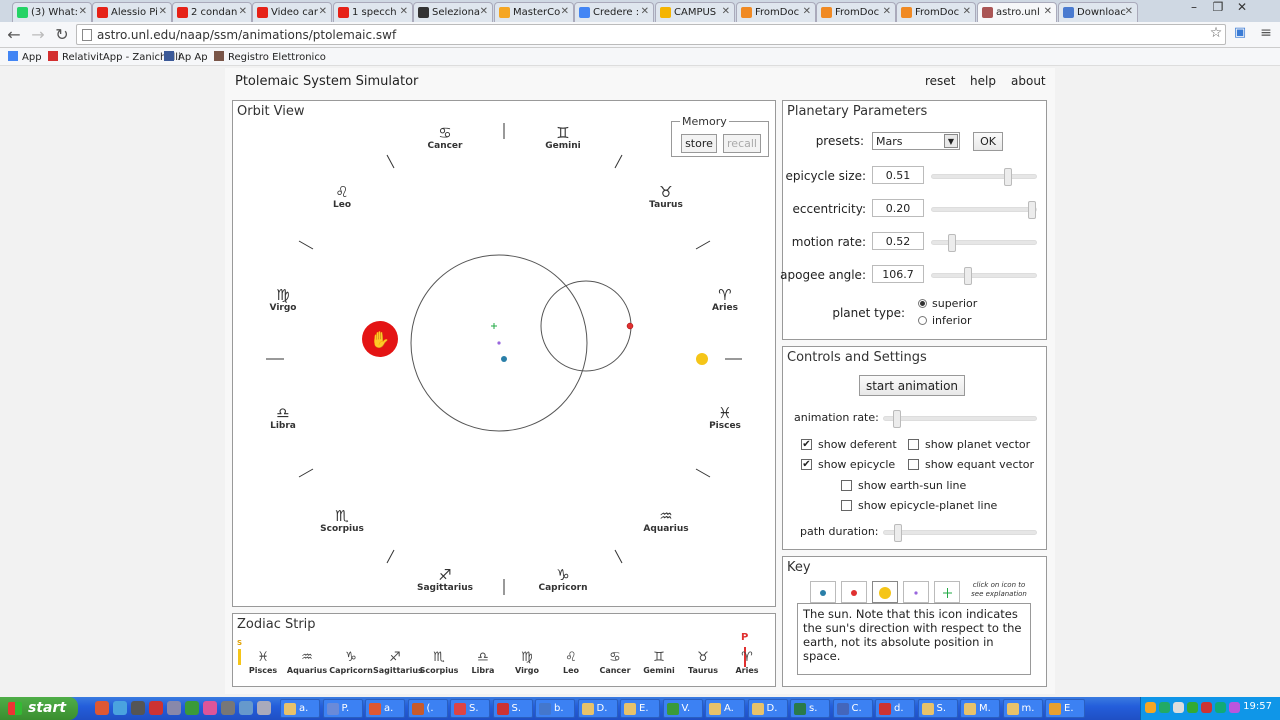 The width and height of the screenshot is (1280, 720). I want to click on window-close-icon: ✕, so click(1242, 7).